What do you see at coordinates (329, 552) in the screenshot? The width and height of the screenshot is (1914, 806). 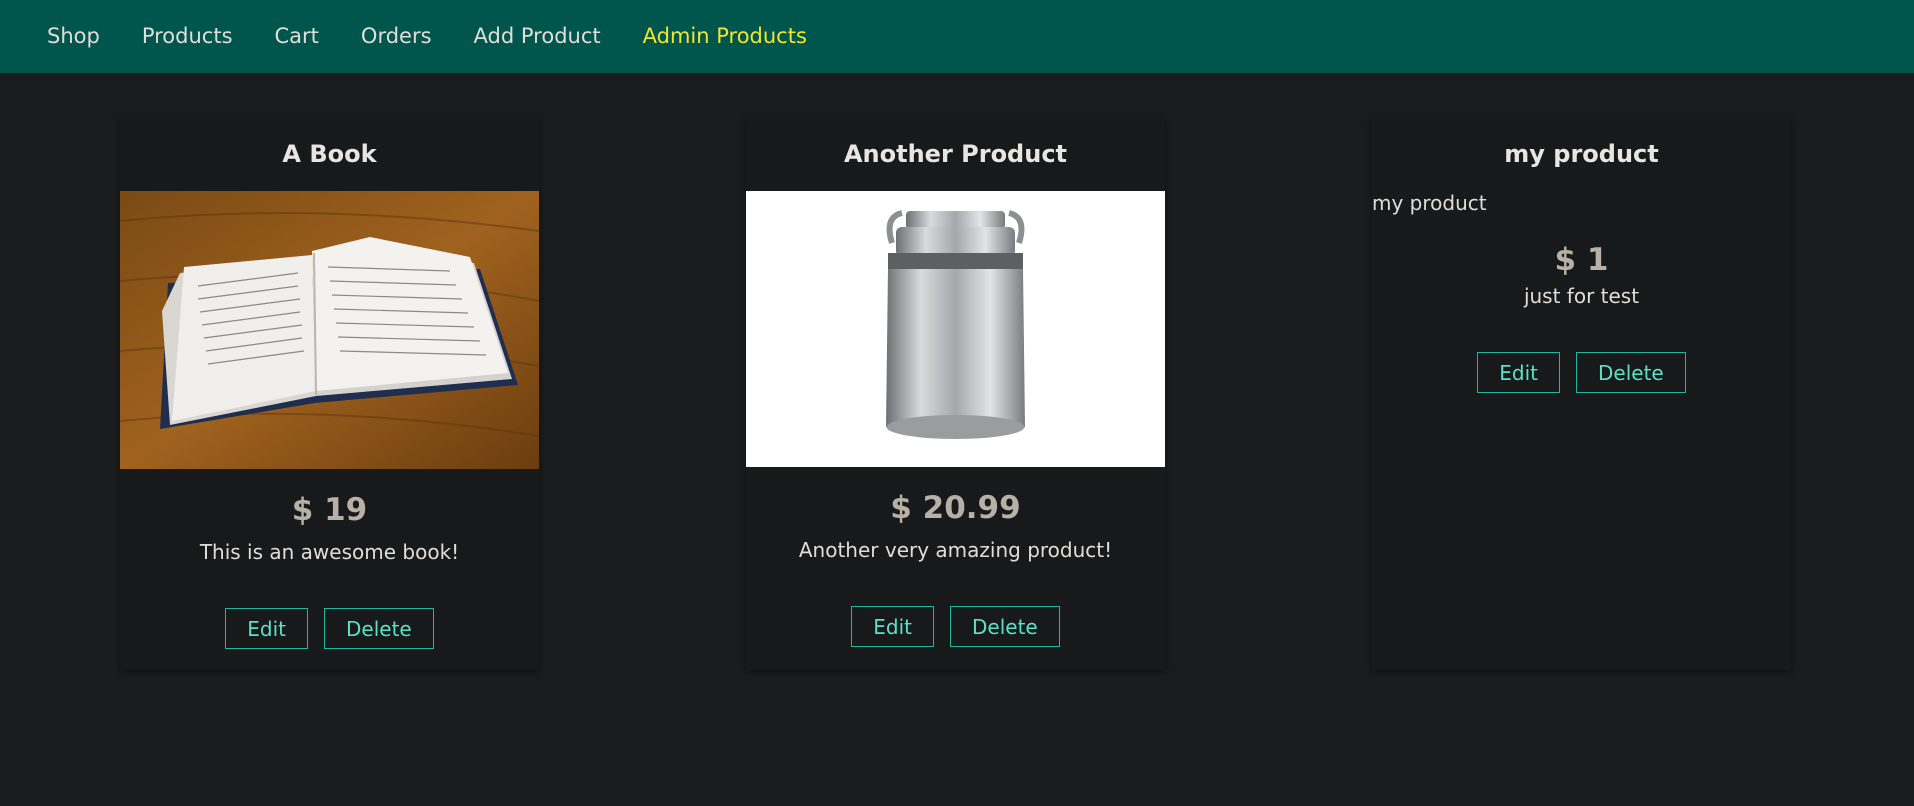 I see `product-description: This is an awesome book!` at bounding box center [329, 552].